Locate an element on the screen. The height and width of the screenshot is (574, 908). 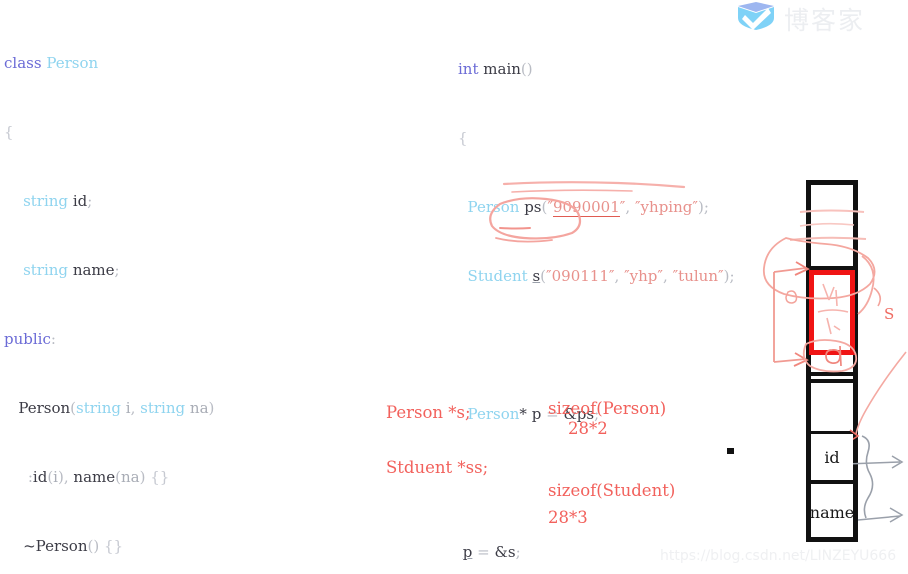
memory-cell-id: id is located at coordinates (832, 459).